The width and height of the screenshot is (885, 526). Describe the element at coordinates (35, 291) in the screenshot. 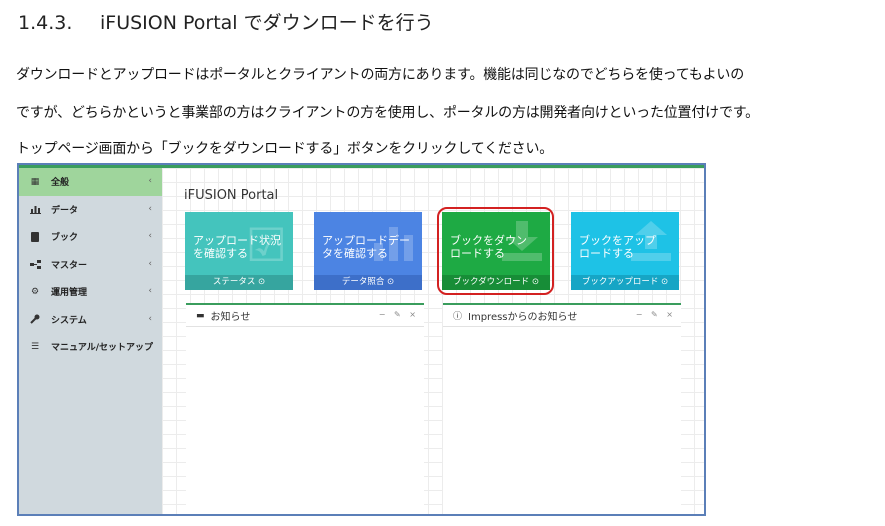

I see `cogs-icon: ⚙` at that location.